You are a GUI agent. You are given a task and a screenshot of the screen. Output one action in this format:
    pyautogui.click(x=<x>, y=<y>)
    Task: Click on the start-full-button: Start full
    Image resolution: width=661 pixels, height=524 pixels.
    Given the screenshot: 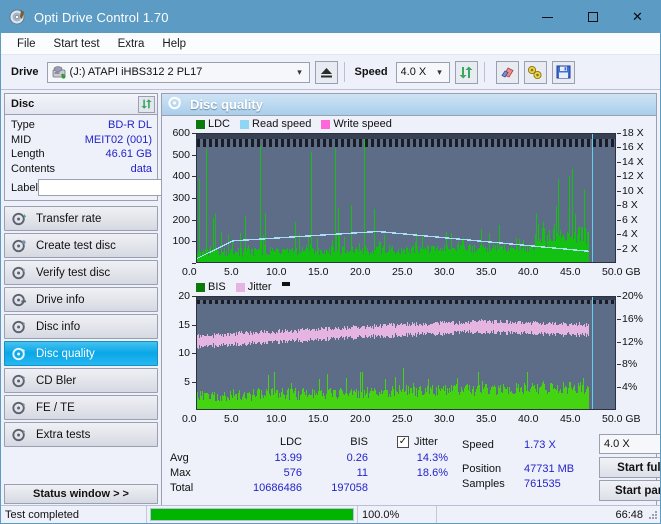 What is the action you would take?
    pyautogui.click(x=629, y=467)
    